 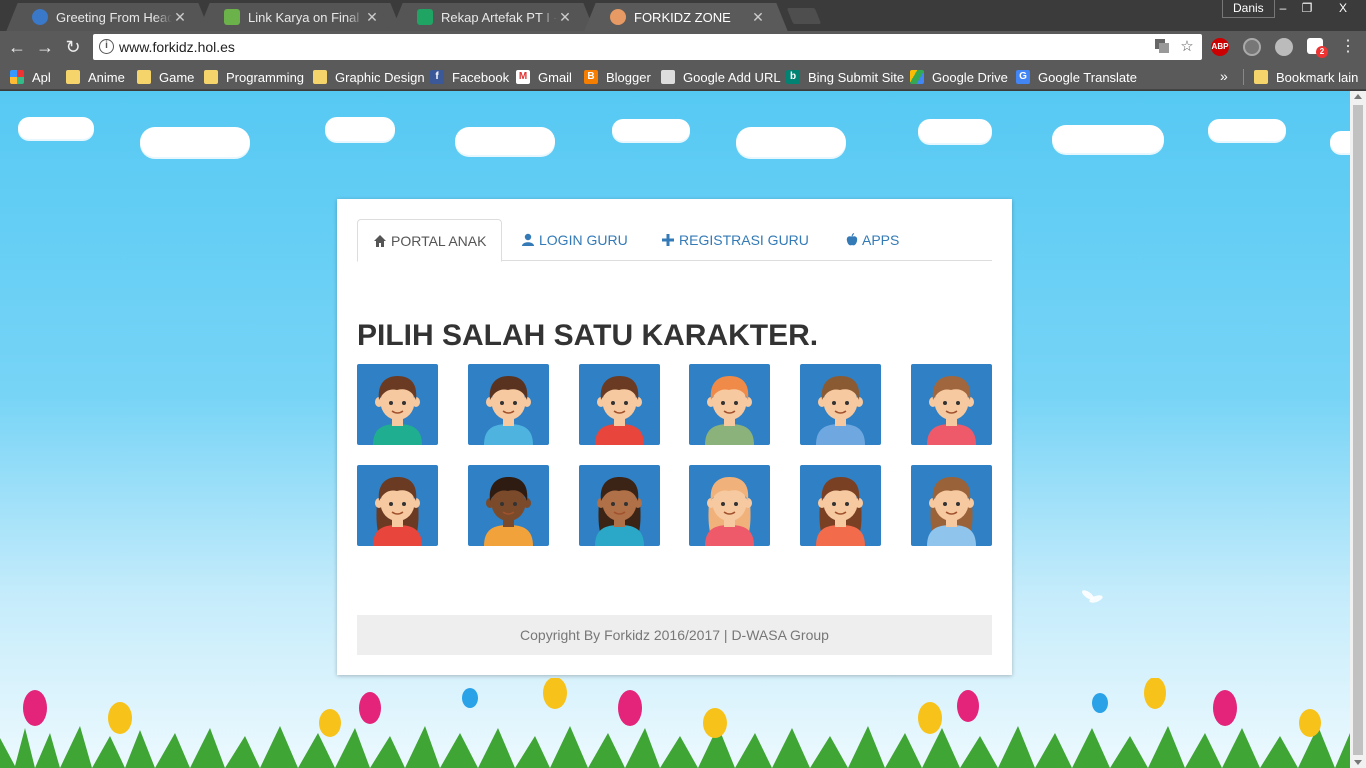 What do you see at coordinates (30, 77) in the screenshot?
I see `bookmark-apps: Apl` at bounding box center [30, 77].